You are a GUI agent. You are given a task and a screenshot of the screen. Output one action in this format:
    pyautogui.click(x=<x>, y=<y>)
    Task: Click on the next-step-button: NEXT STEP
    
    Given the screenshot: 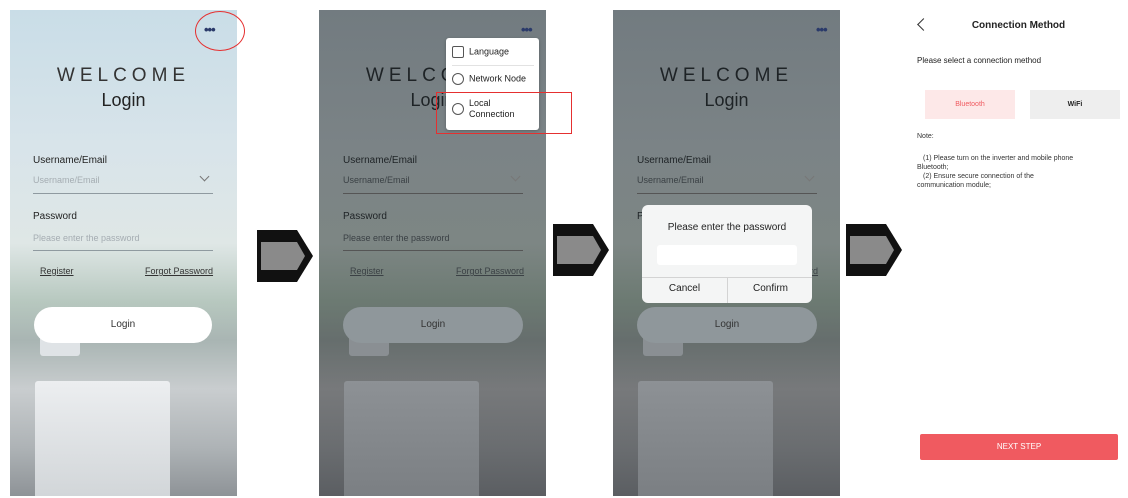 What is the action you would take?
    pyautogui.click(x=1019, y=447)
    